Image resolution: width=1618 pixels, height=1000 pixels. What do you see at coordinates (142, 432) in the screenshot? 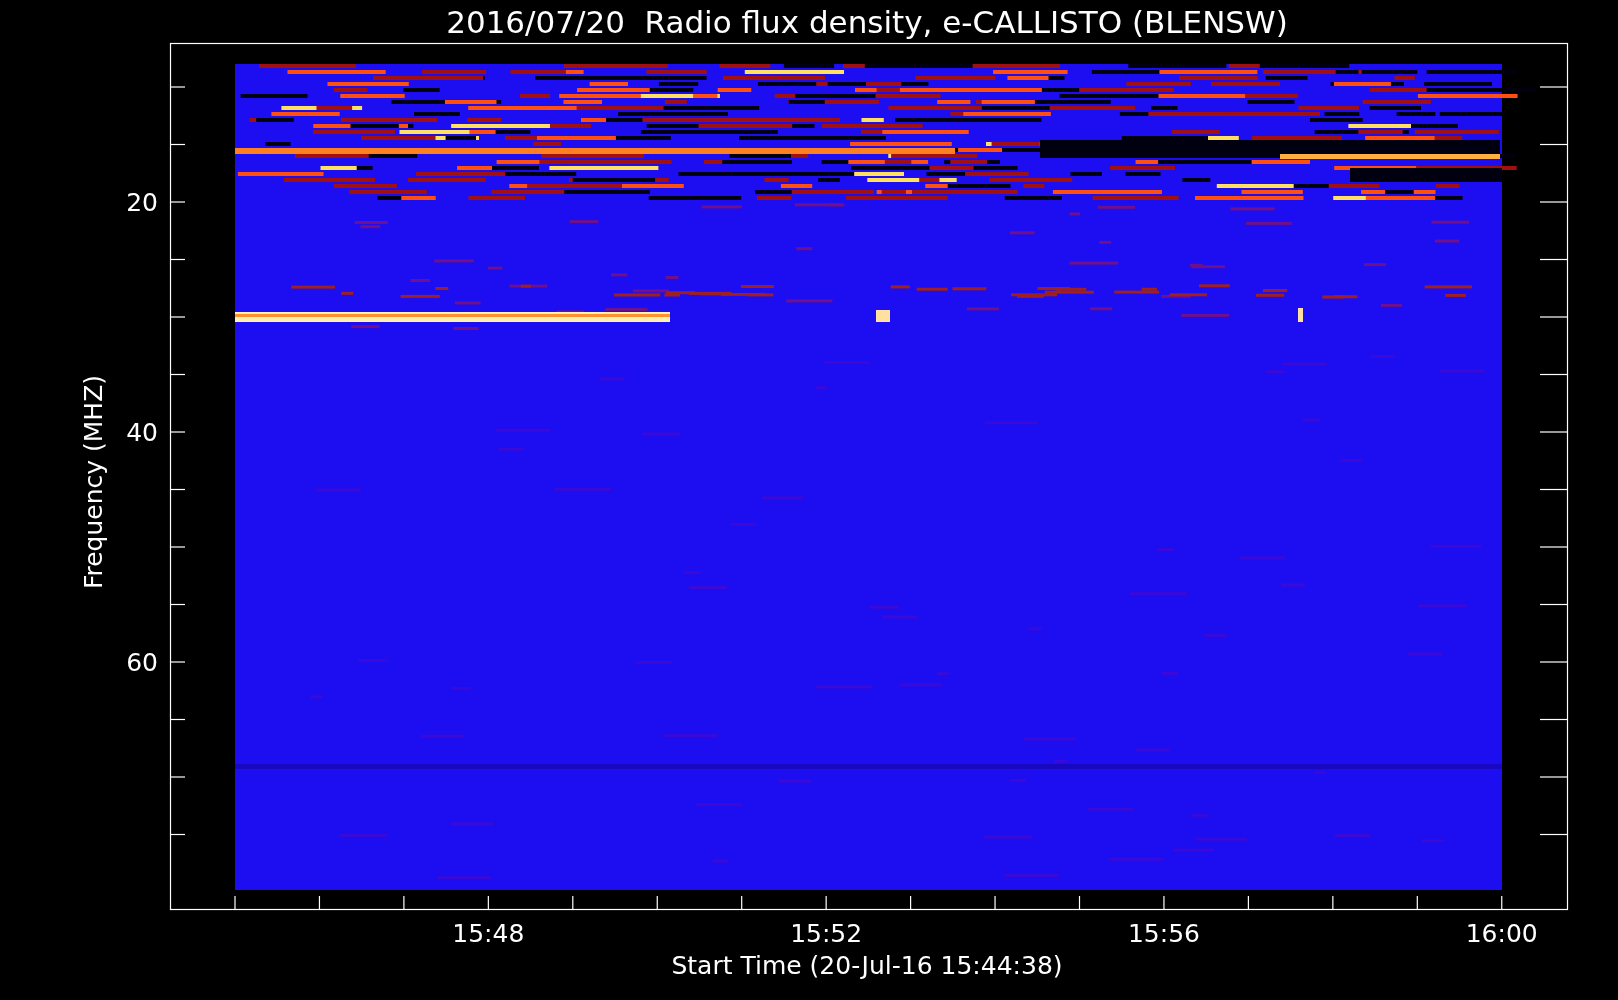
I see `axis-tick-label: 40` at bounding box center [142, 432].